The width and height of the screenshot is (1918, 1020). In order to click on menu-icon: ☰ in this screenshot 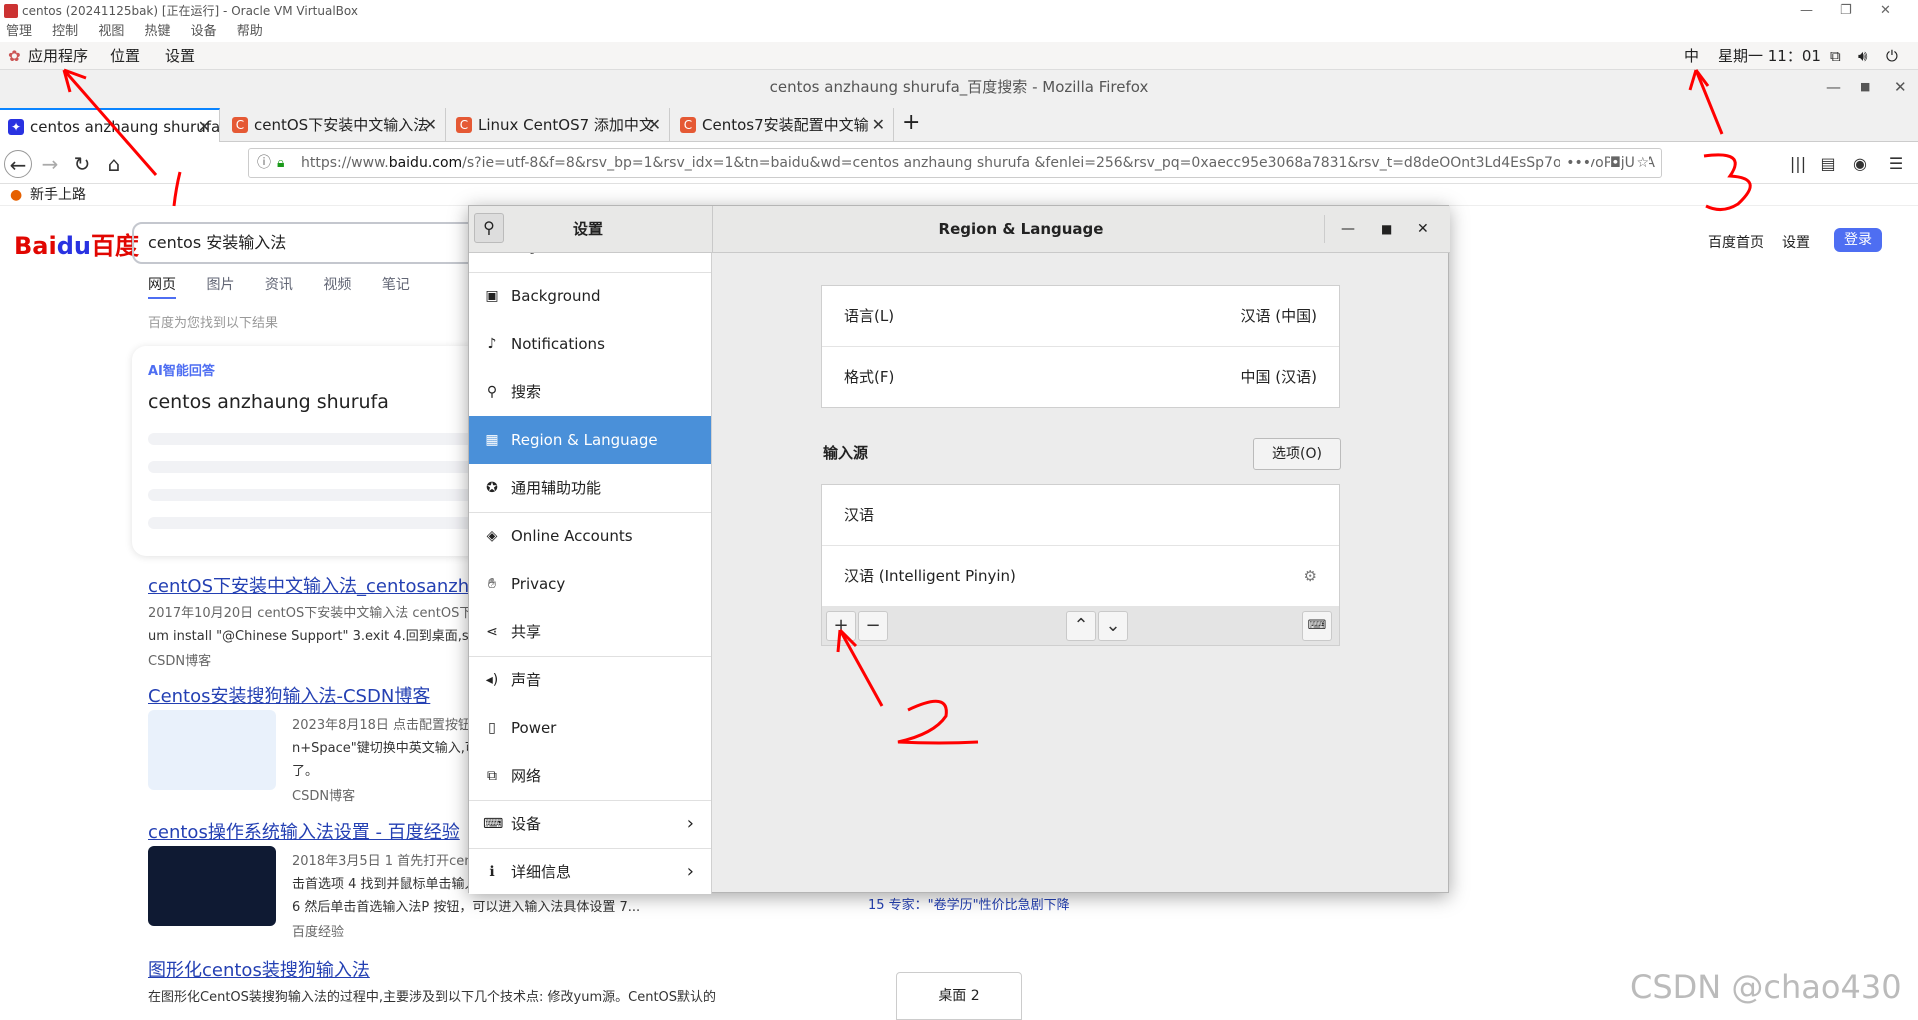, I will do `click(1896, 164)`.